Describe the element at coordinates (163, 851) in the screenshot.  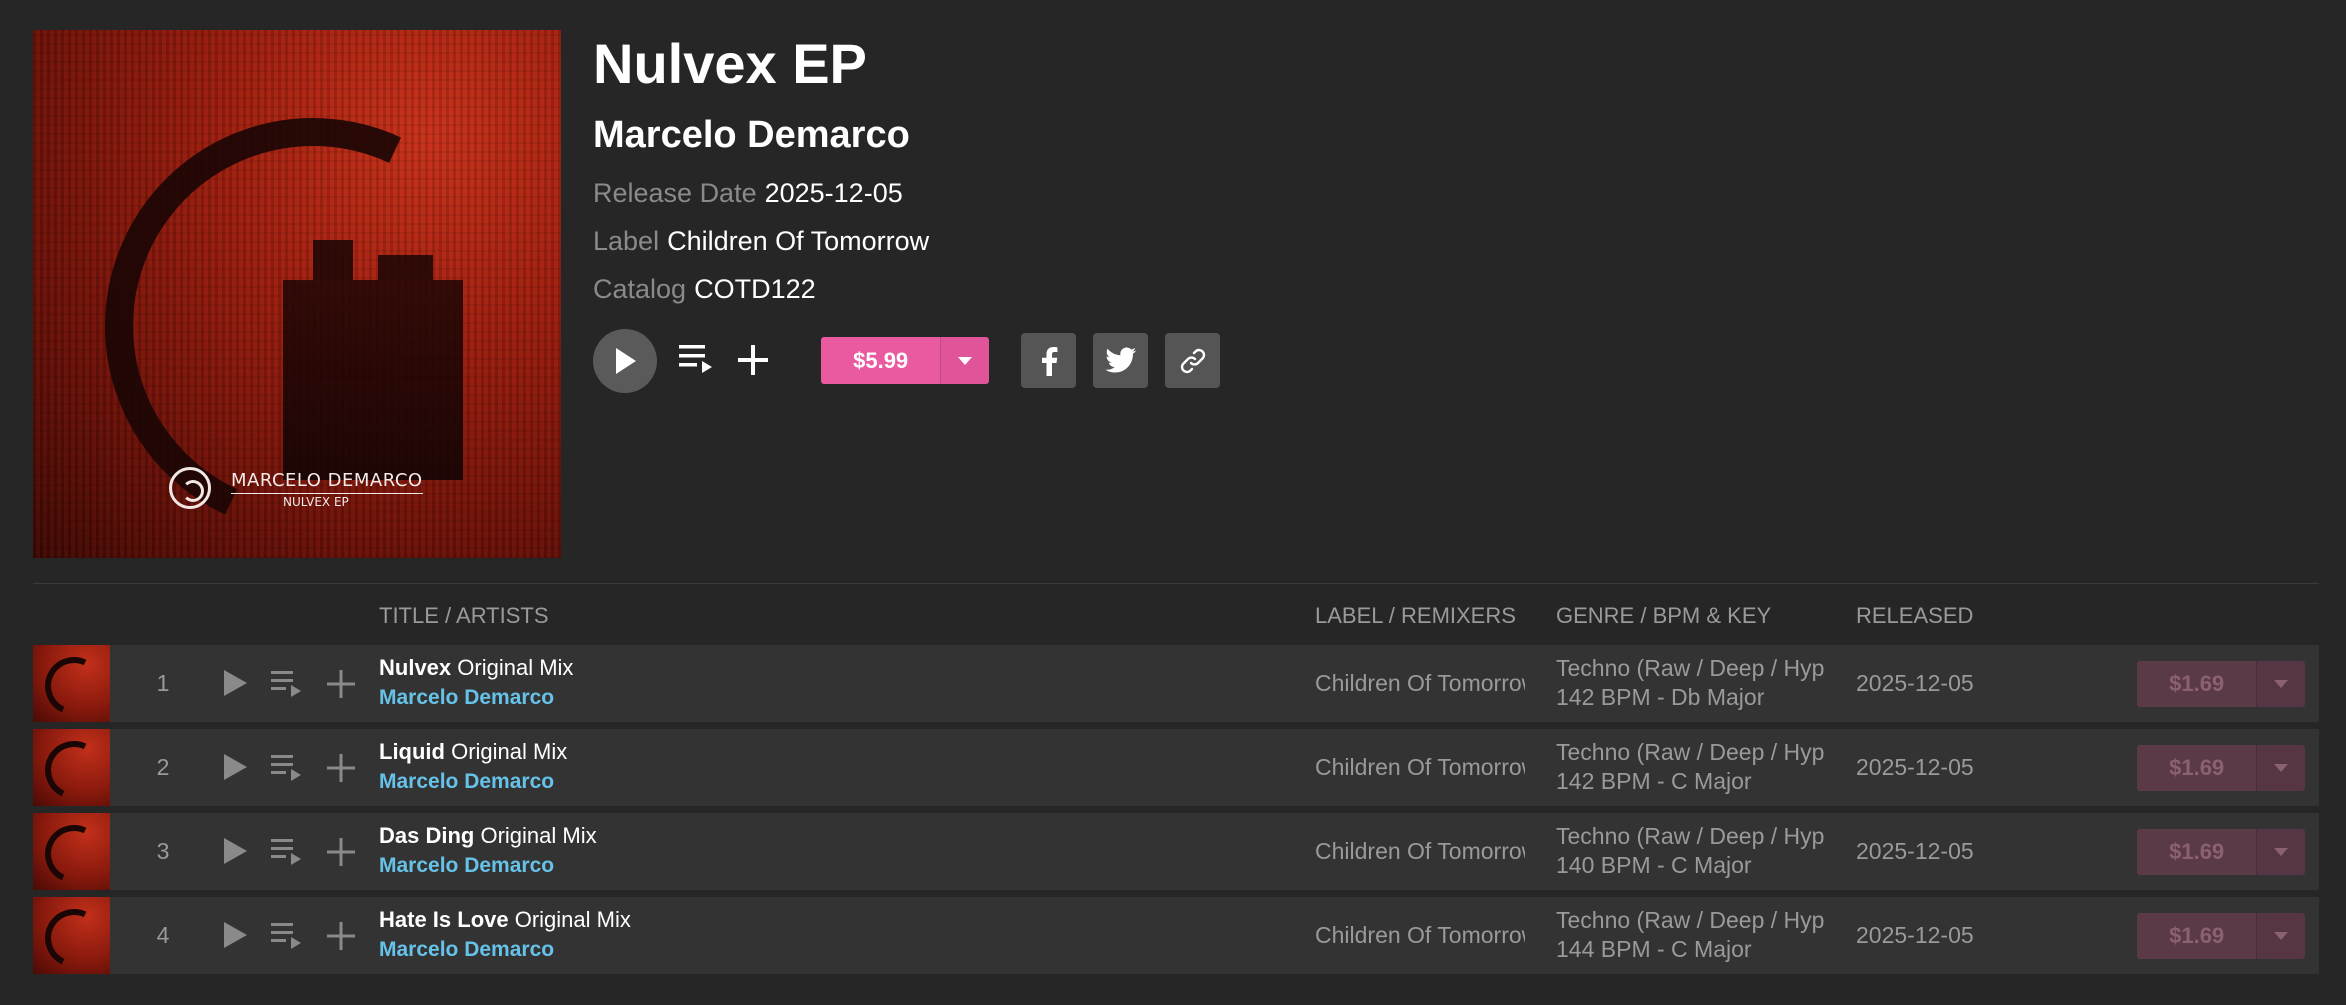
I see `track-number: 3` at that location.